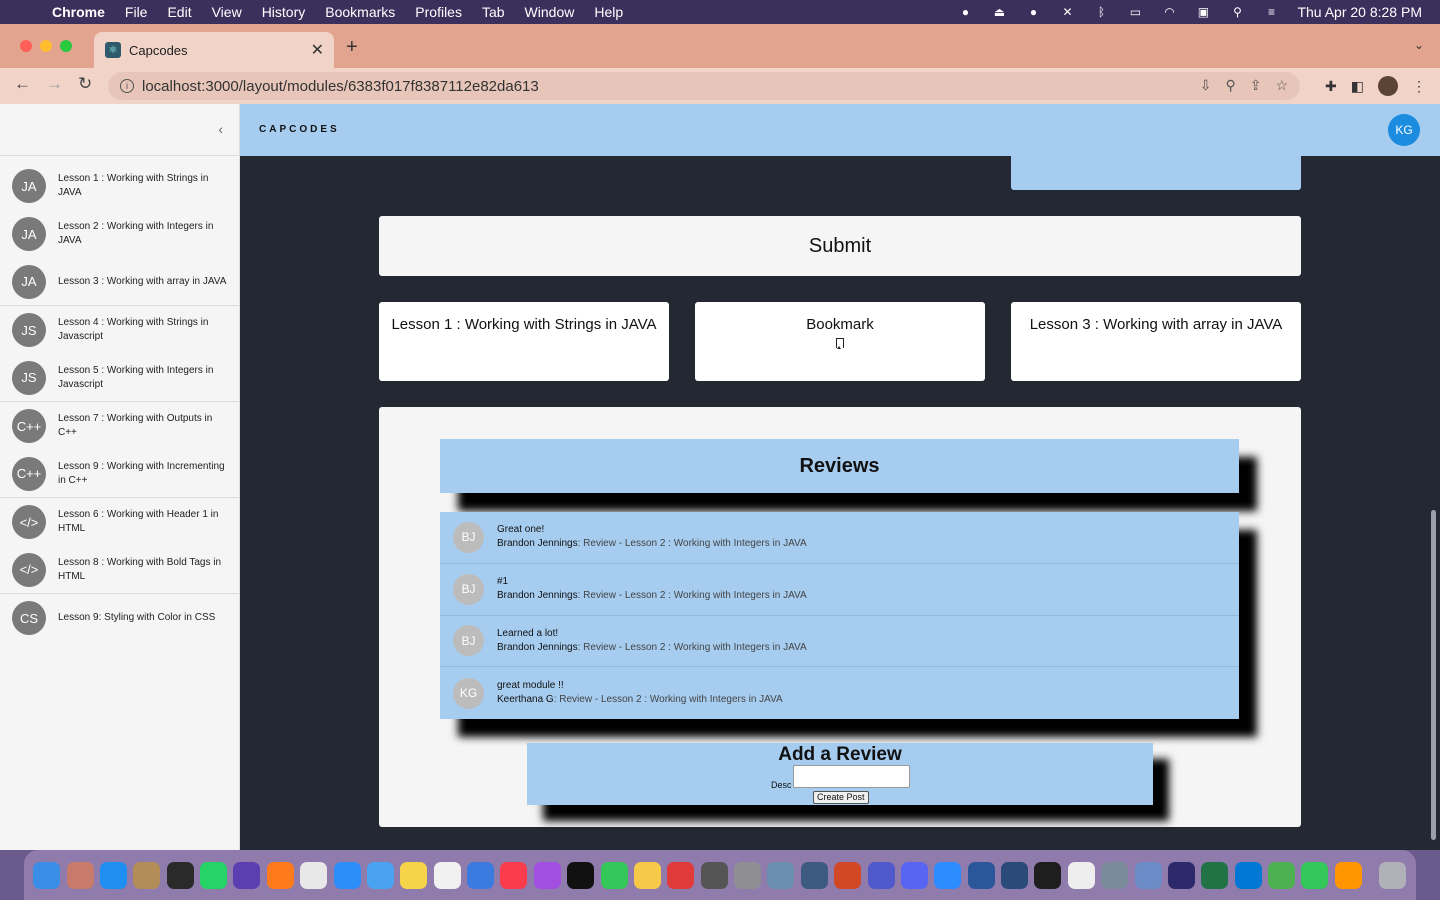  I want to click on bookmark-star-icon: ☆, so click(1281, 85).